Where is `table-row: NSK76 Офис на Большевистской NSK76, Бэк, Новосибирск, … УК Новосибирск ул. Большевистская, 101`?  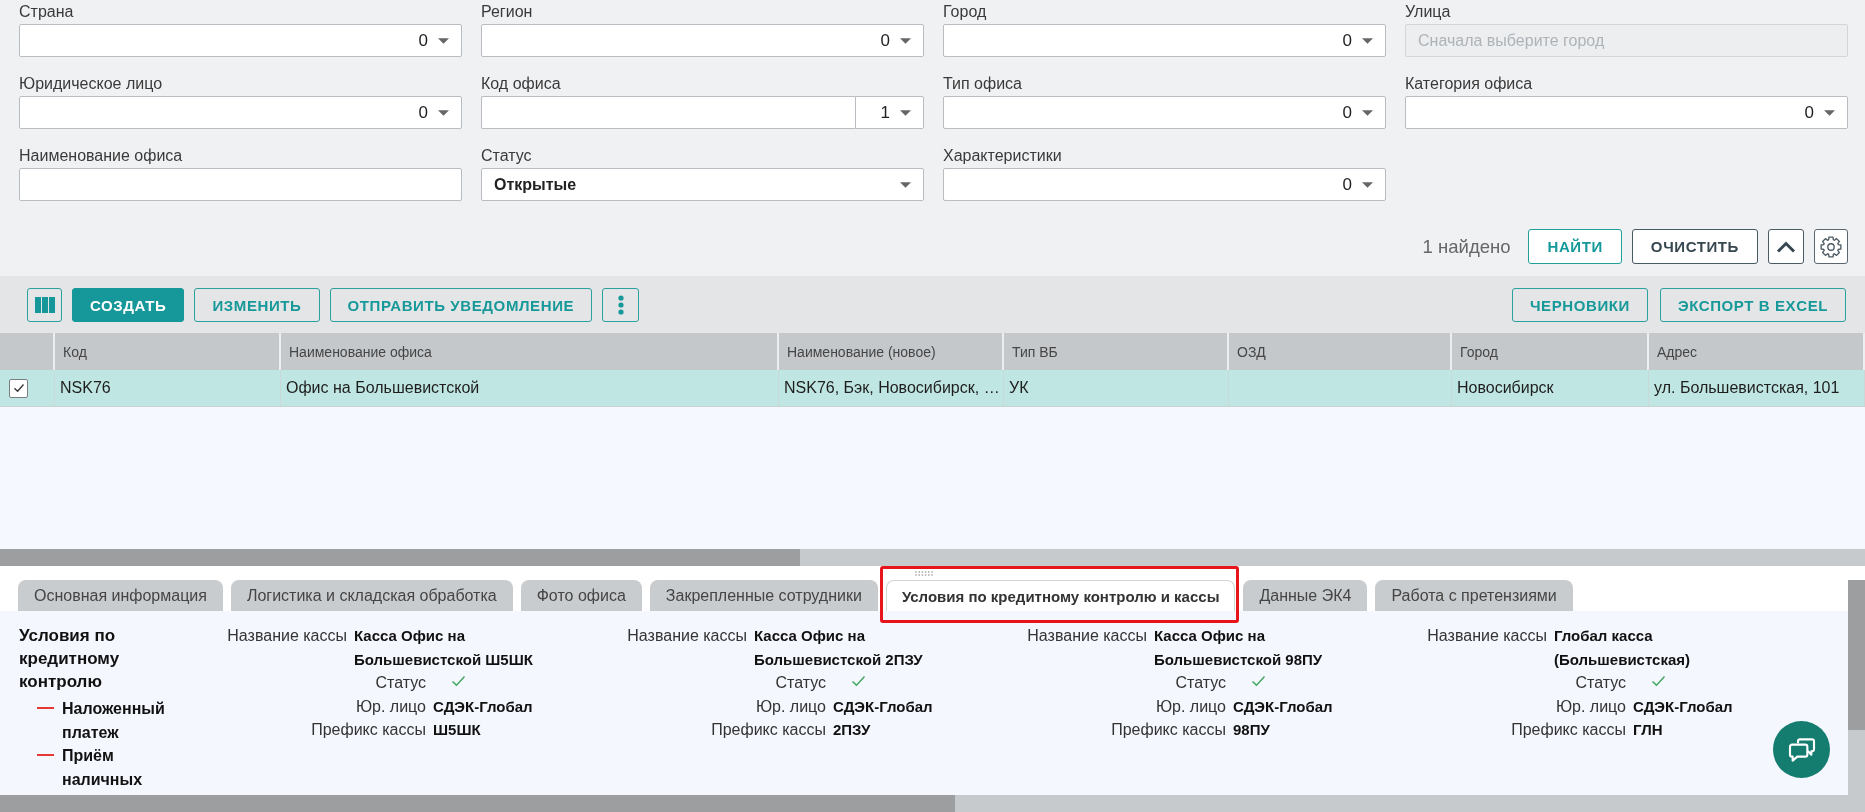 table-row: NSK76 Офис на Большевистской NSK76, Бэк, Новосибирск, … УК Новосибирск ул. Большевистская, 101 is located at coordinates (932, 388).